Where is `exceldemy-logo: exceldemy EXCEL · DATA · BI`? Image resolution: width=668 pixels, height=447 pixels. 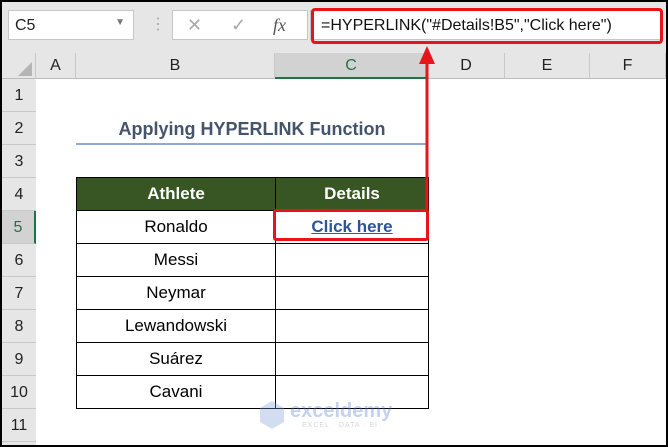
exceldemy-logo: exceldemy EXCEL · DATA · BI is located at coordinates (335, 416).